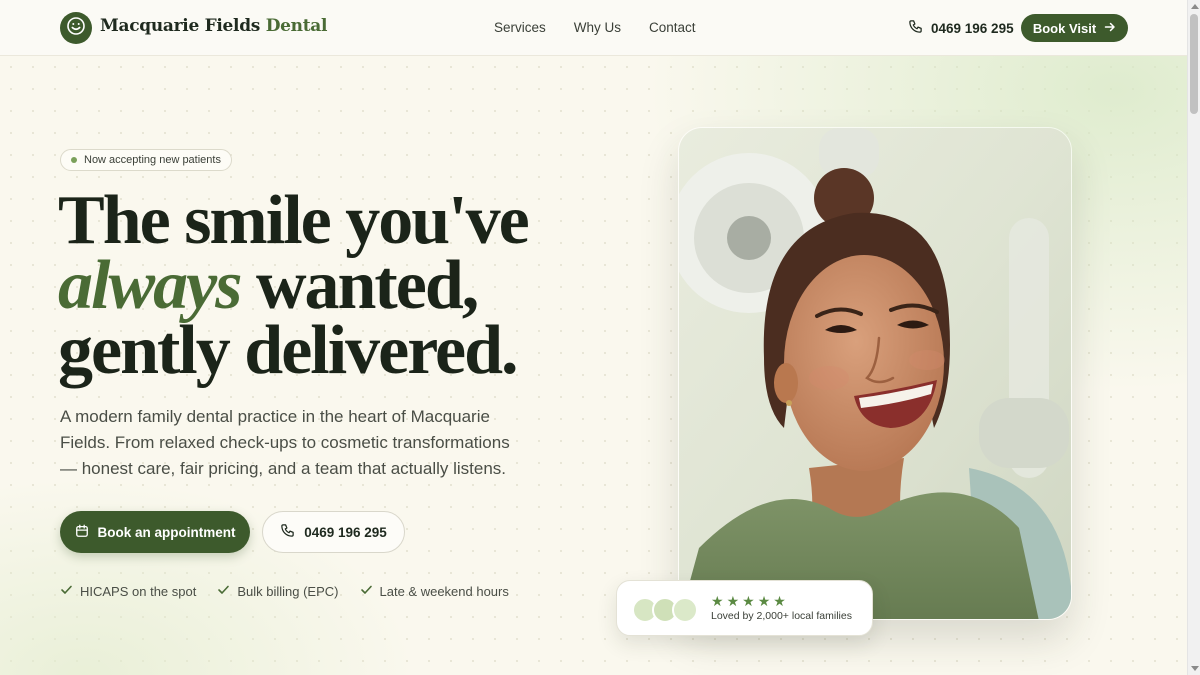 The width and height of the screenshot is (1200, 675). I want to click on nav-link-contact: Contact, so click(672, 27).